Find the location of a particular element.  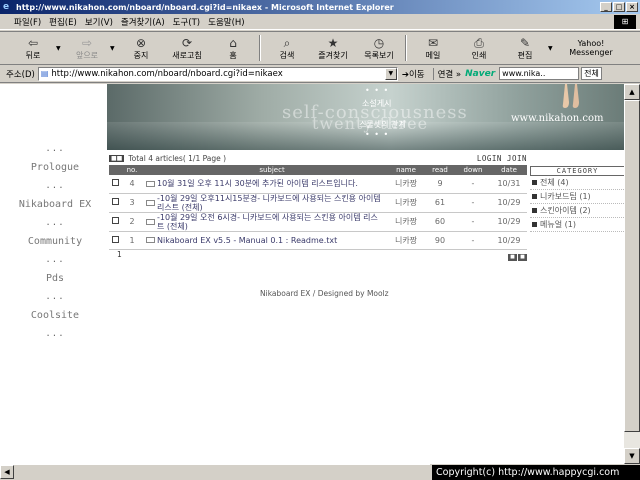

refresh-button: ⟳ 새로고침 is located at coordinates (187, 48).